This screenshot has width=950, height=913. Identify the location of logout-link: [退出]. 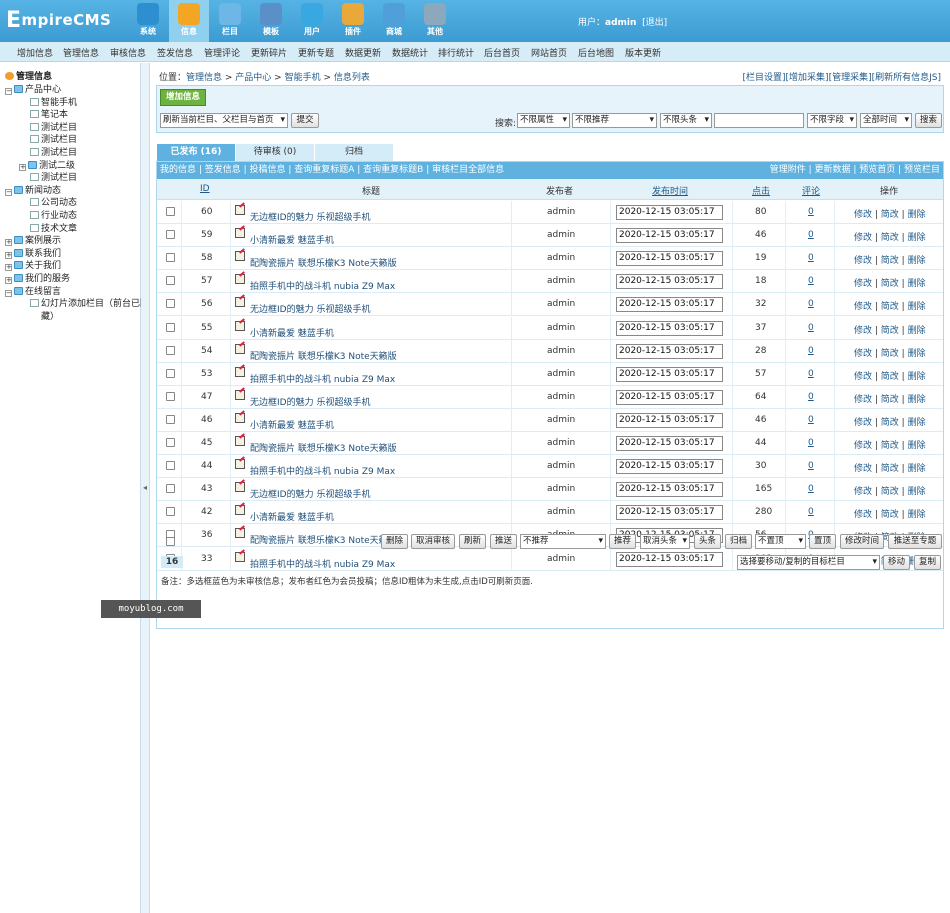
(654, 23).